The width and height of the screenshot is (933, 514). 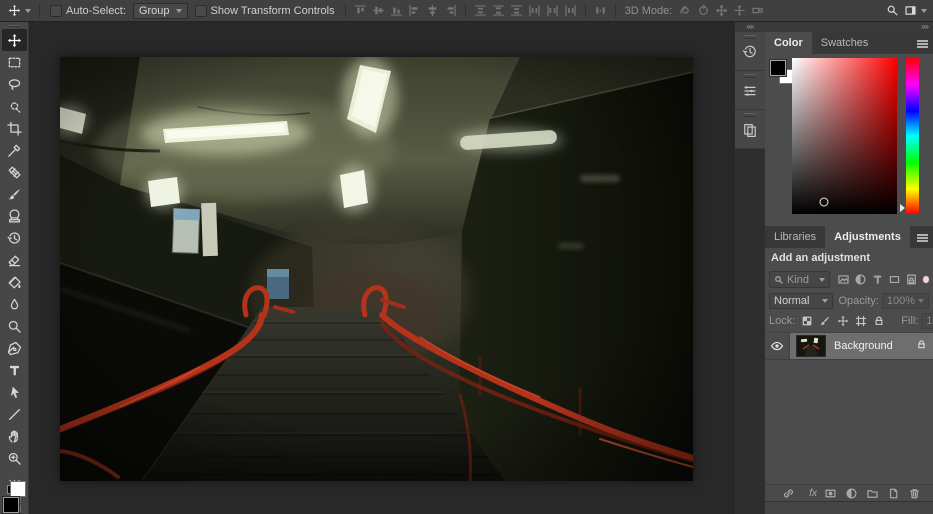 What do you see at coordinates (534, 10) in the screenshot?
I see `distribute-left-edges-icon` at bounding box center [534, 10].